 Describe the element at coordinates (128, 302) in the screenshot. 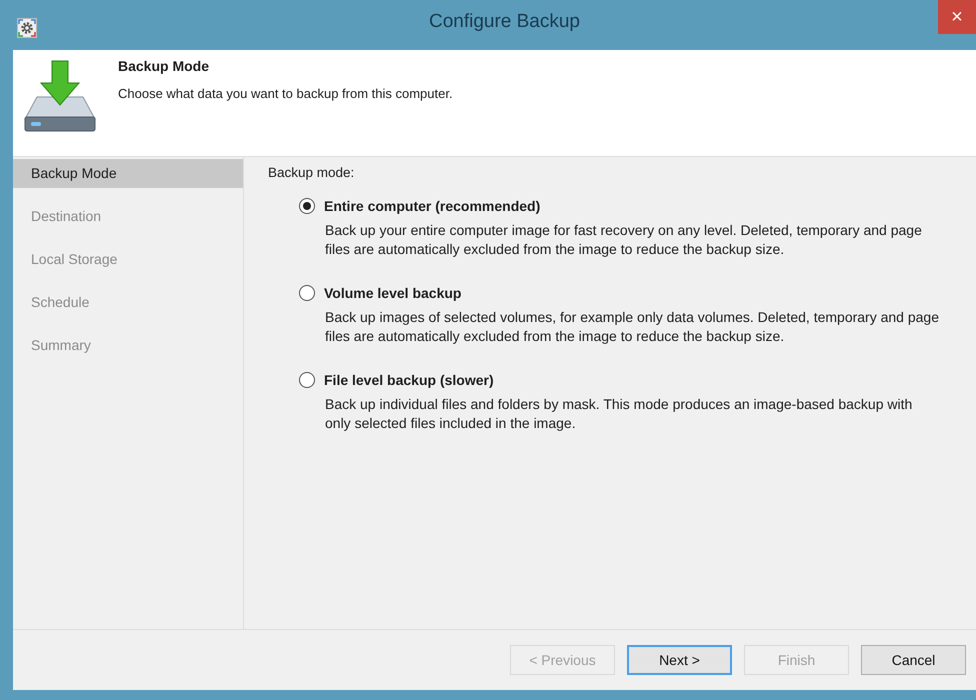

I see `step-item: Schedule` at that location.